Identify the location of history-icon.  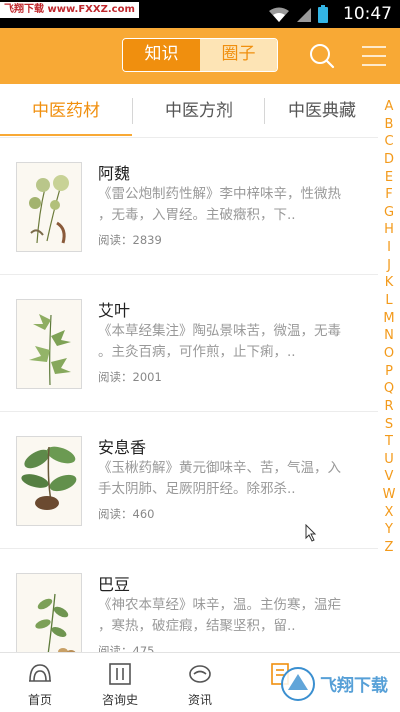
(120, 674).